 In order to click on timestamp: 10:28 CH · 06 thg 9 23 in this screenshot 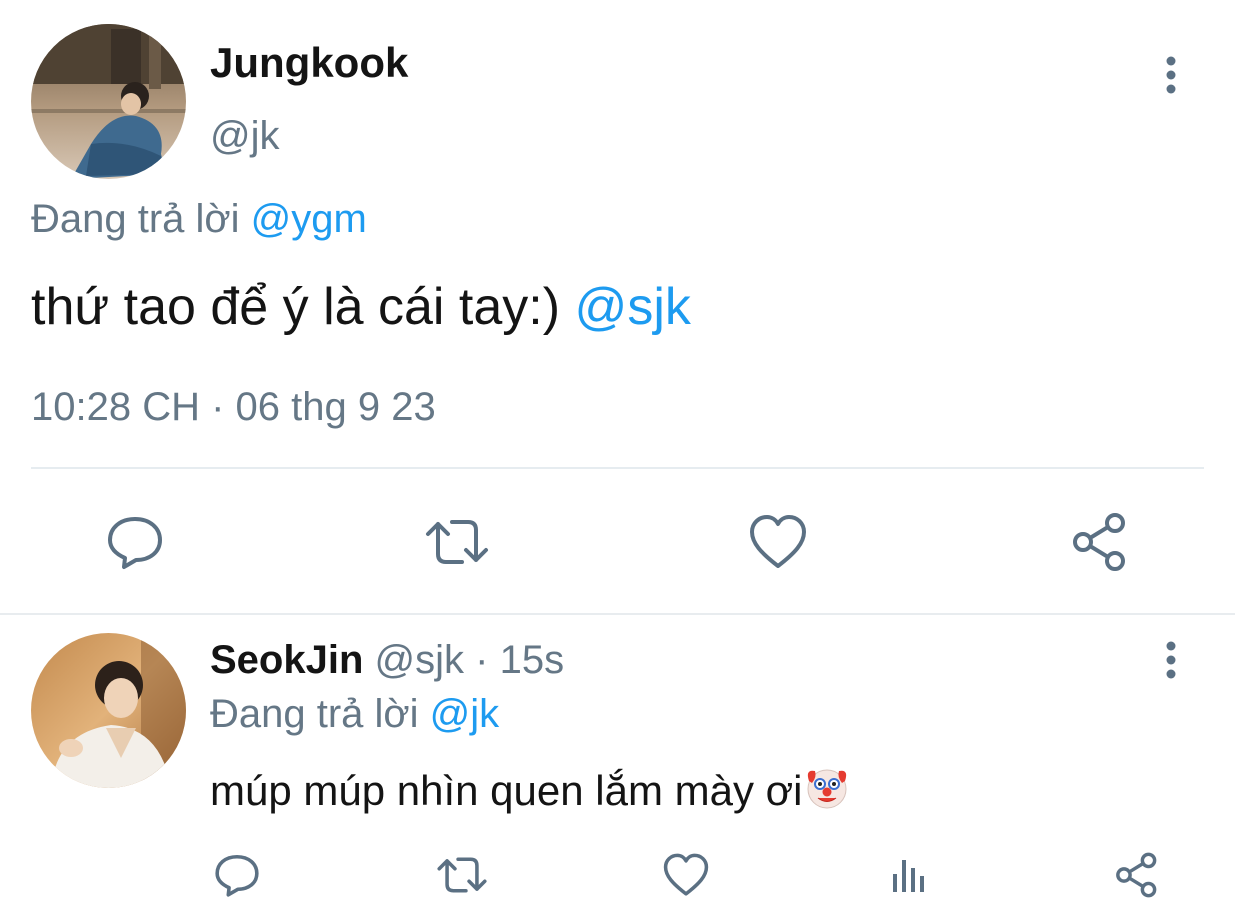, I will do `click(233, 407)`.